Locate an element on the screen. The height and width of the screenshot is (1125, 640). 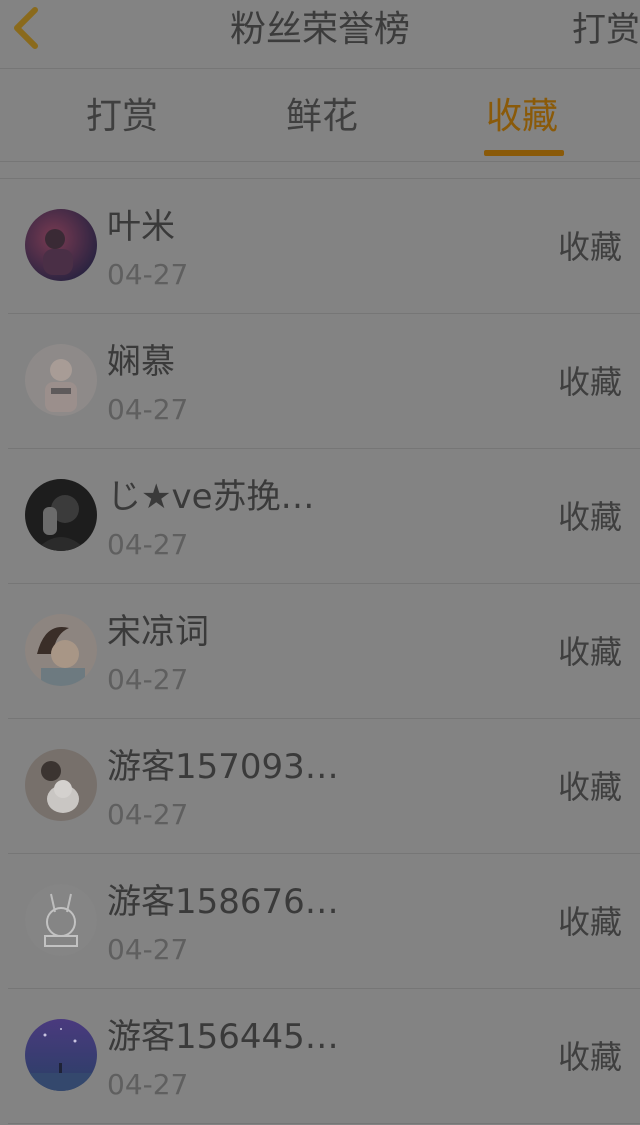
tip-button: 打赏 is located at coordinates (606, 30).